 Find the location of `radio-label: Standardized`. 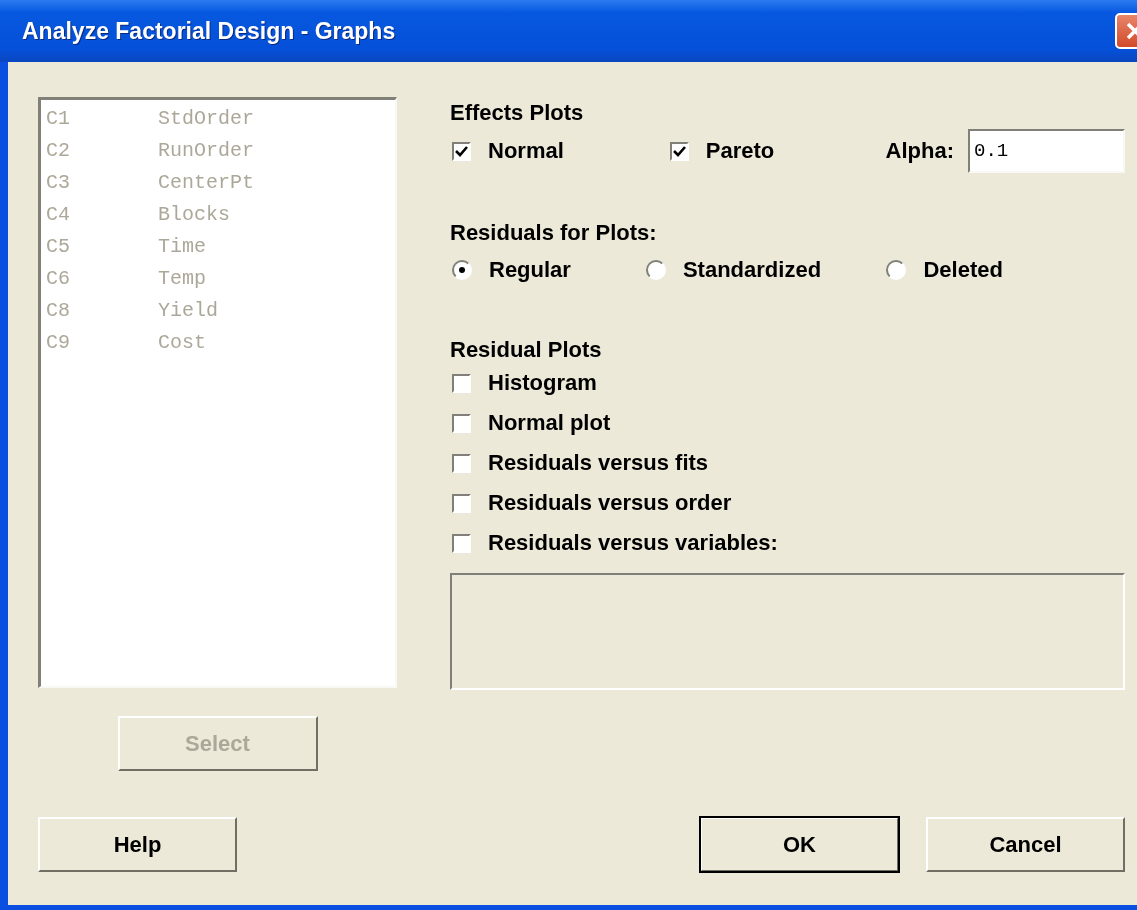

radio-label: Standardized is located at coordinates (752, 270).